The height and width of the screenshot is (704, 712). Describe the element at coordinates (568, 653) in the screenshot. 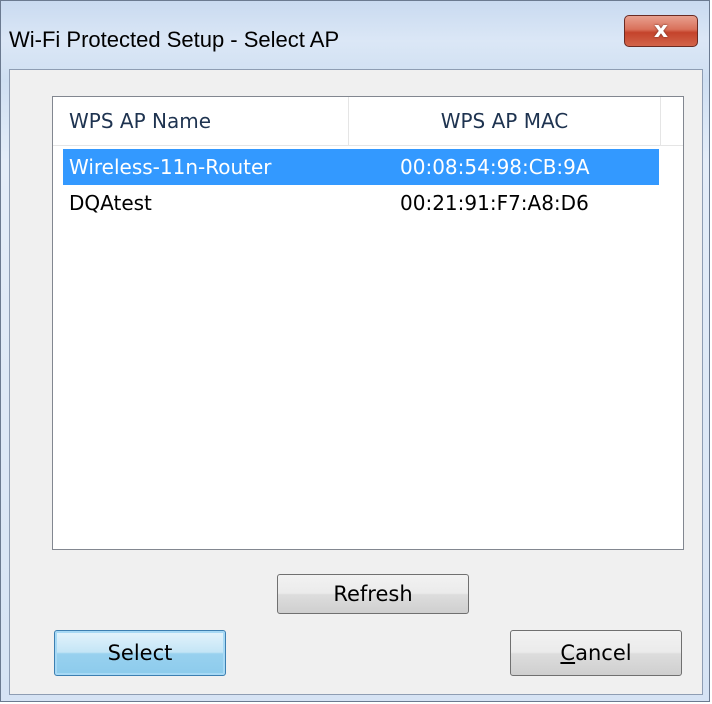

I see `cancel-accelerator-key: C` at that location.